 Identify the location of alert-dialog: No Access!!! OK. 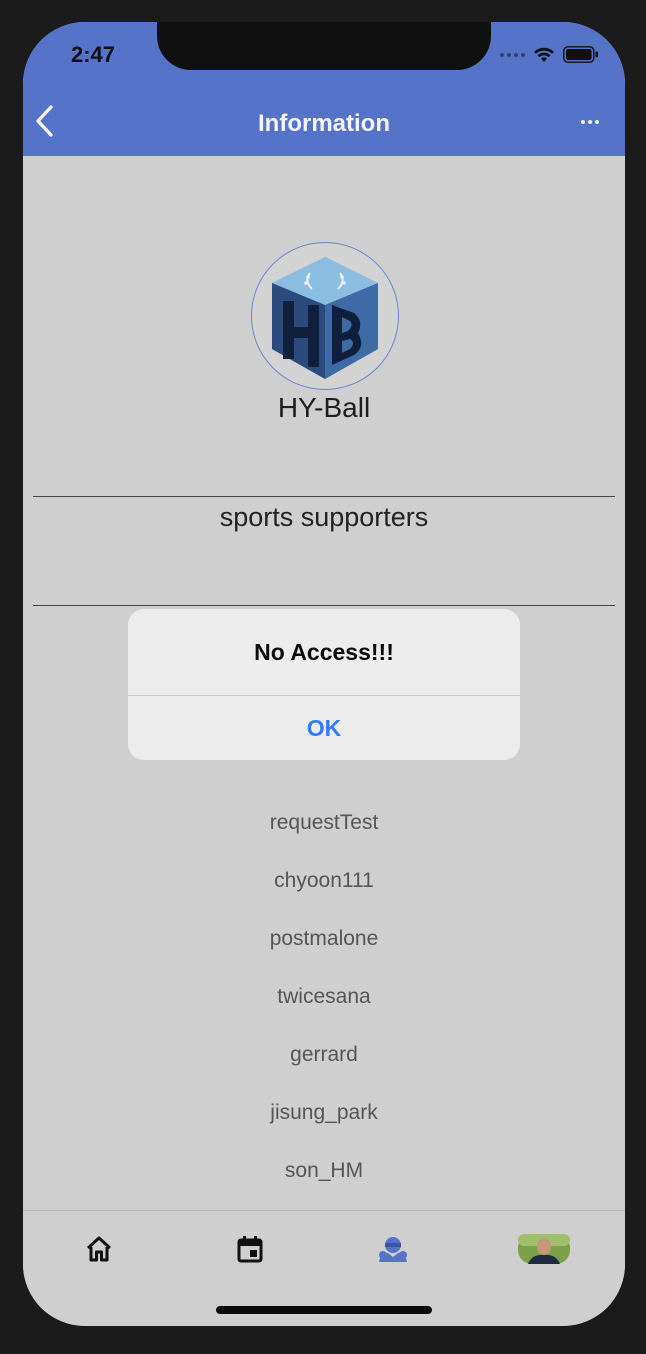
(324, 684).